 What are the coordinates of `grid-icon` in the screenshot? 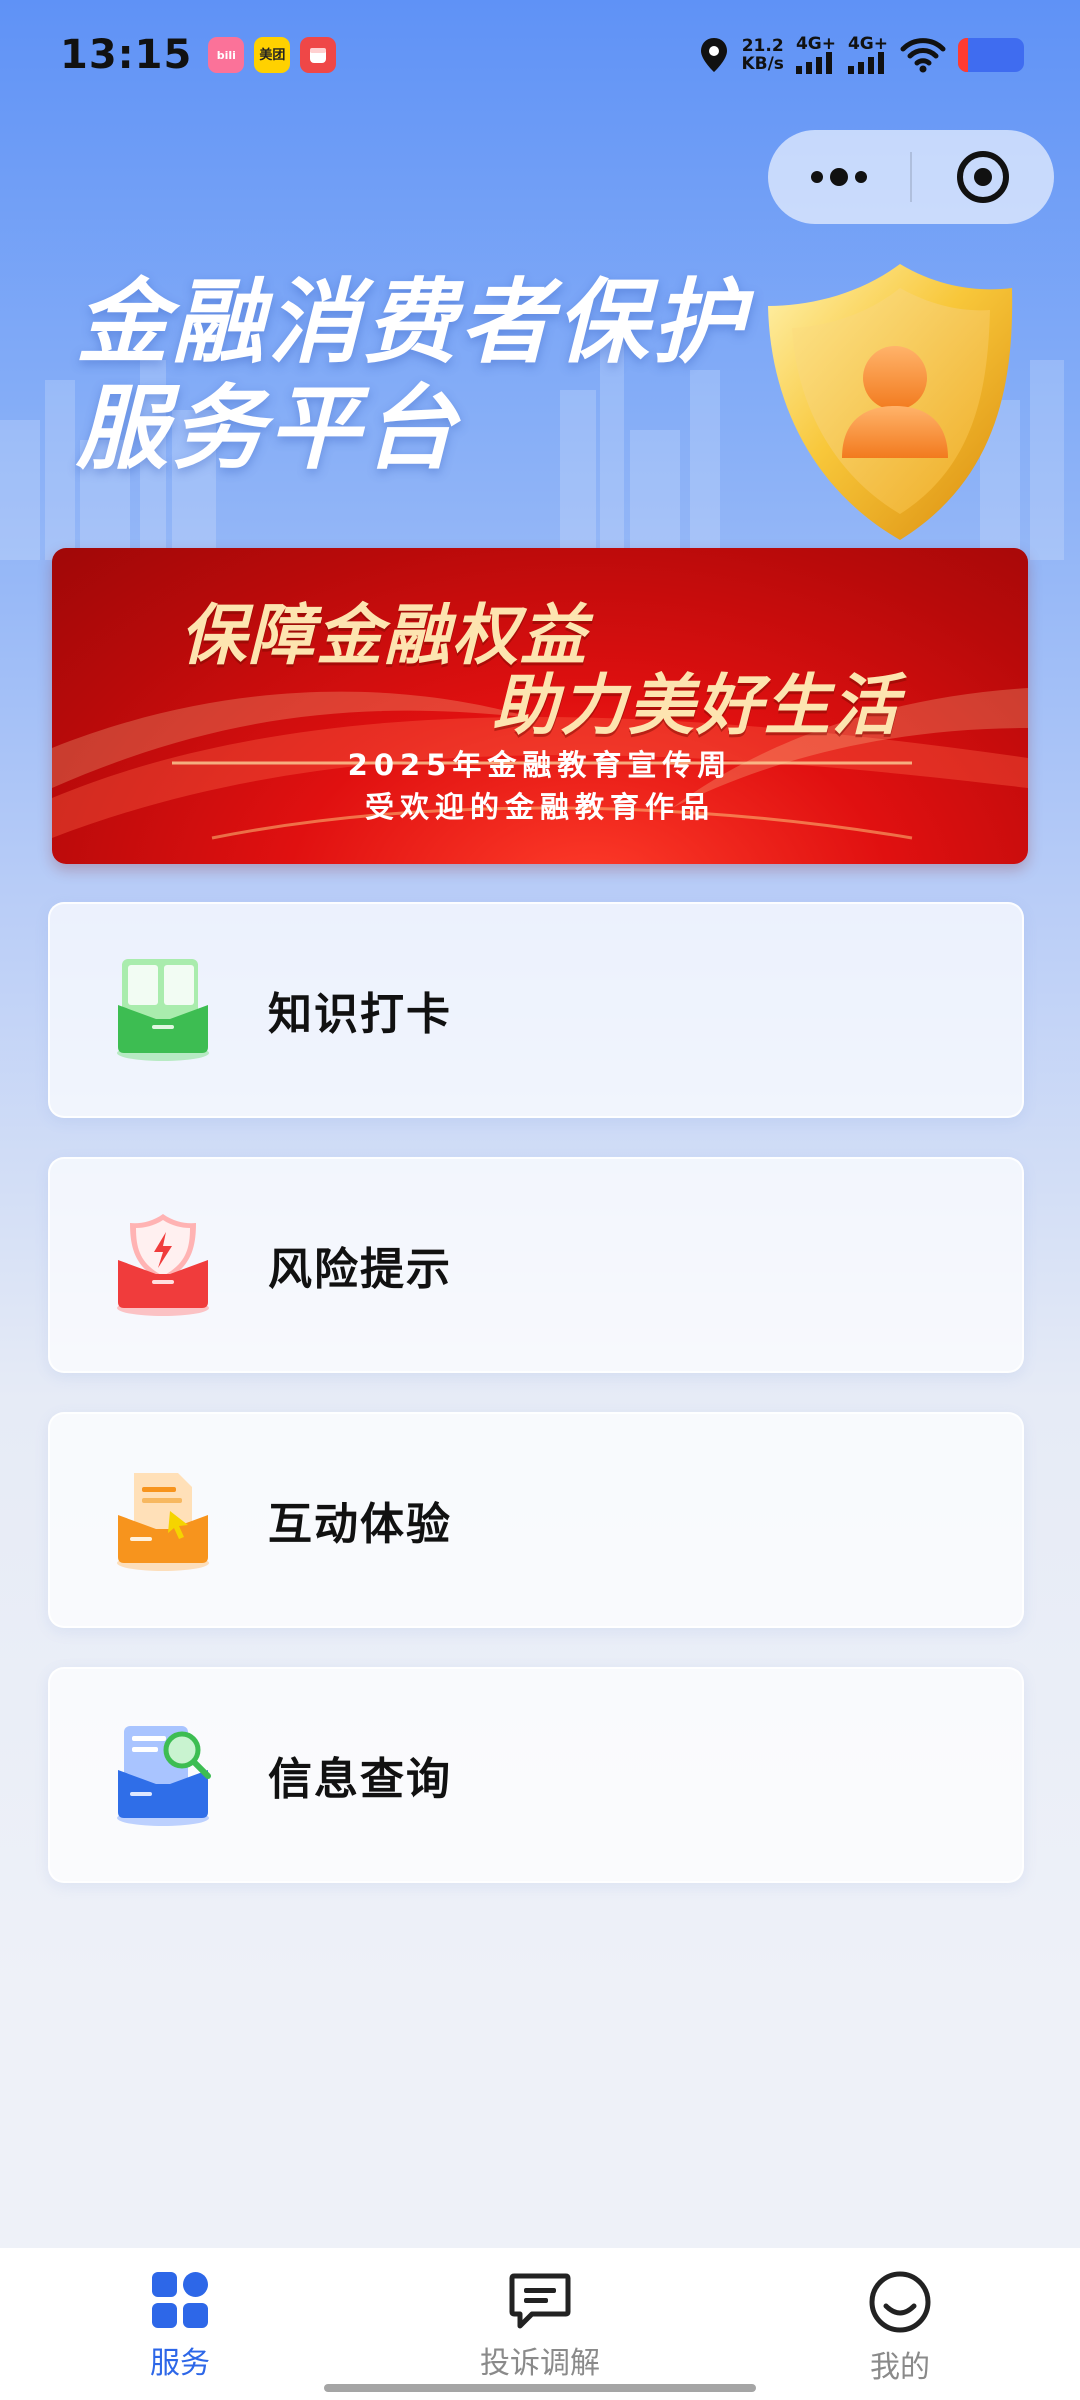 It's located at (180, 2300).